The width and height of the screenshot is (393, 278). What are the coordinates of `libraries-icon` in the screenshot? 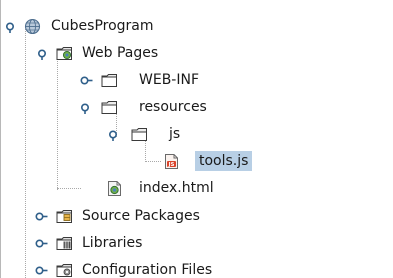 It's located at (64, 243).